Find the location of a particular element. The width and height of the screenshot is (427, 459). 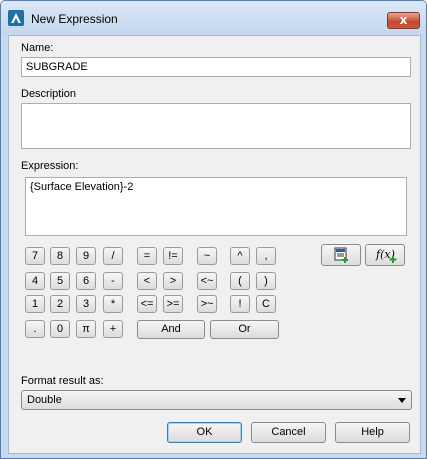

key-8: 8 is located at coordinates (60, 256).